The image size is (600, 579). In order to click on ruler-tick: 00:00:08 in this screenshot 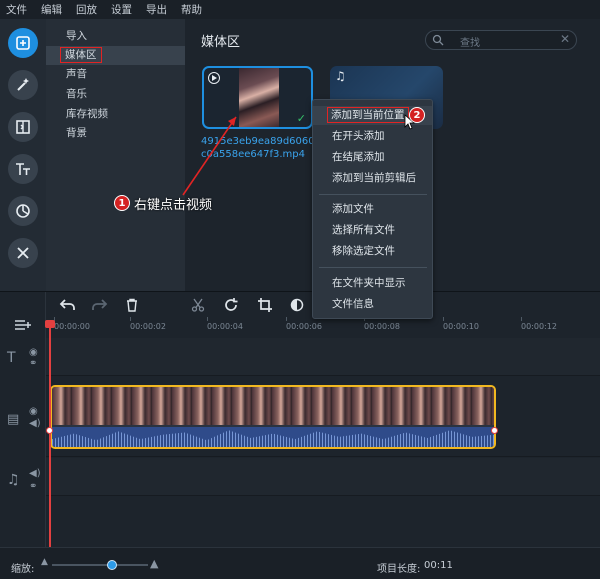, I will do `click(382, 324)`.